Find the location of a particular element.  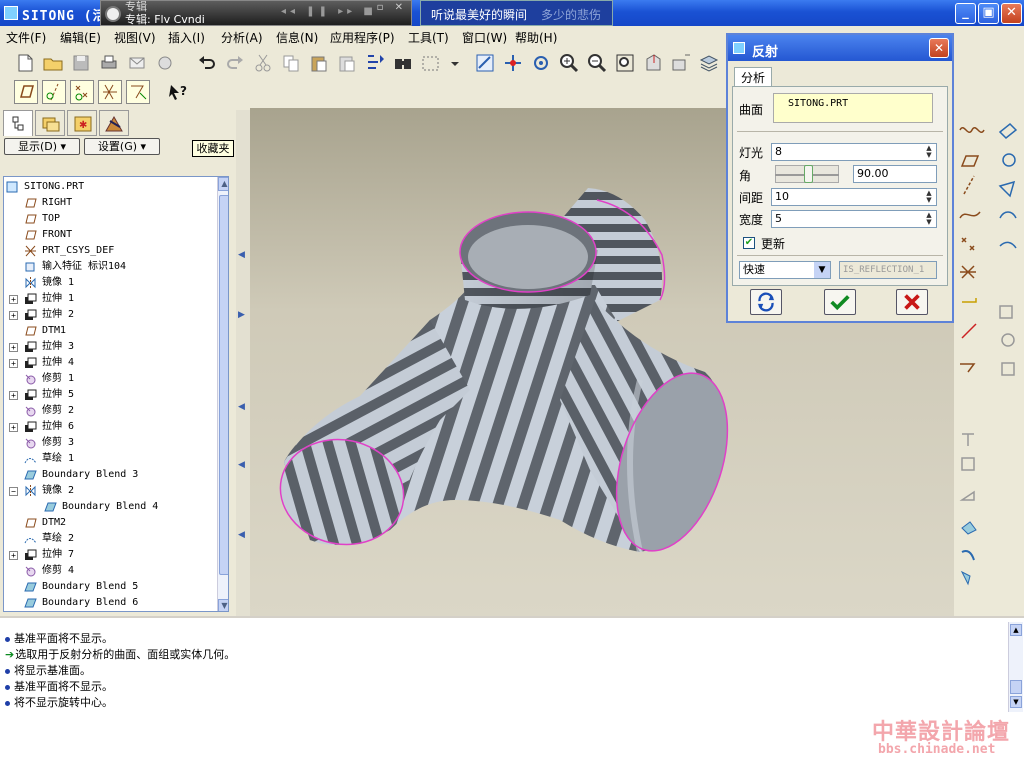

save-icon is located at coordinates (81, 63).